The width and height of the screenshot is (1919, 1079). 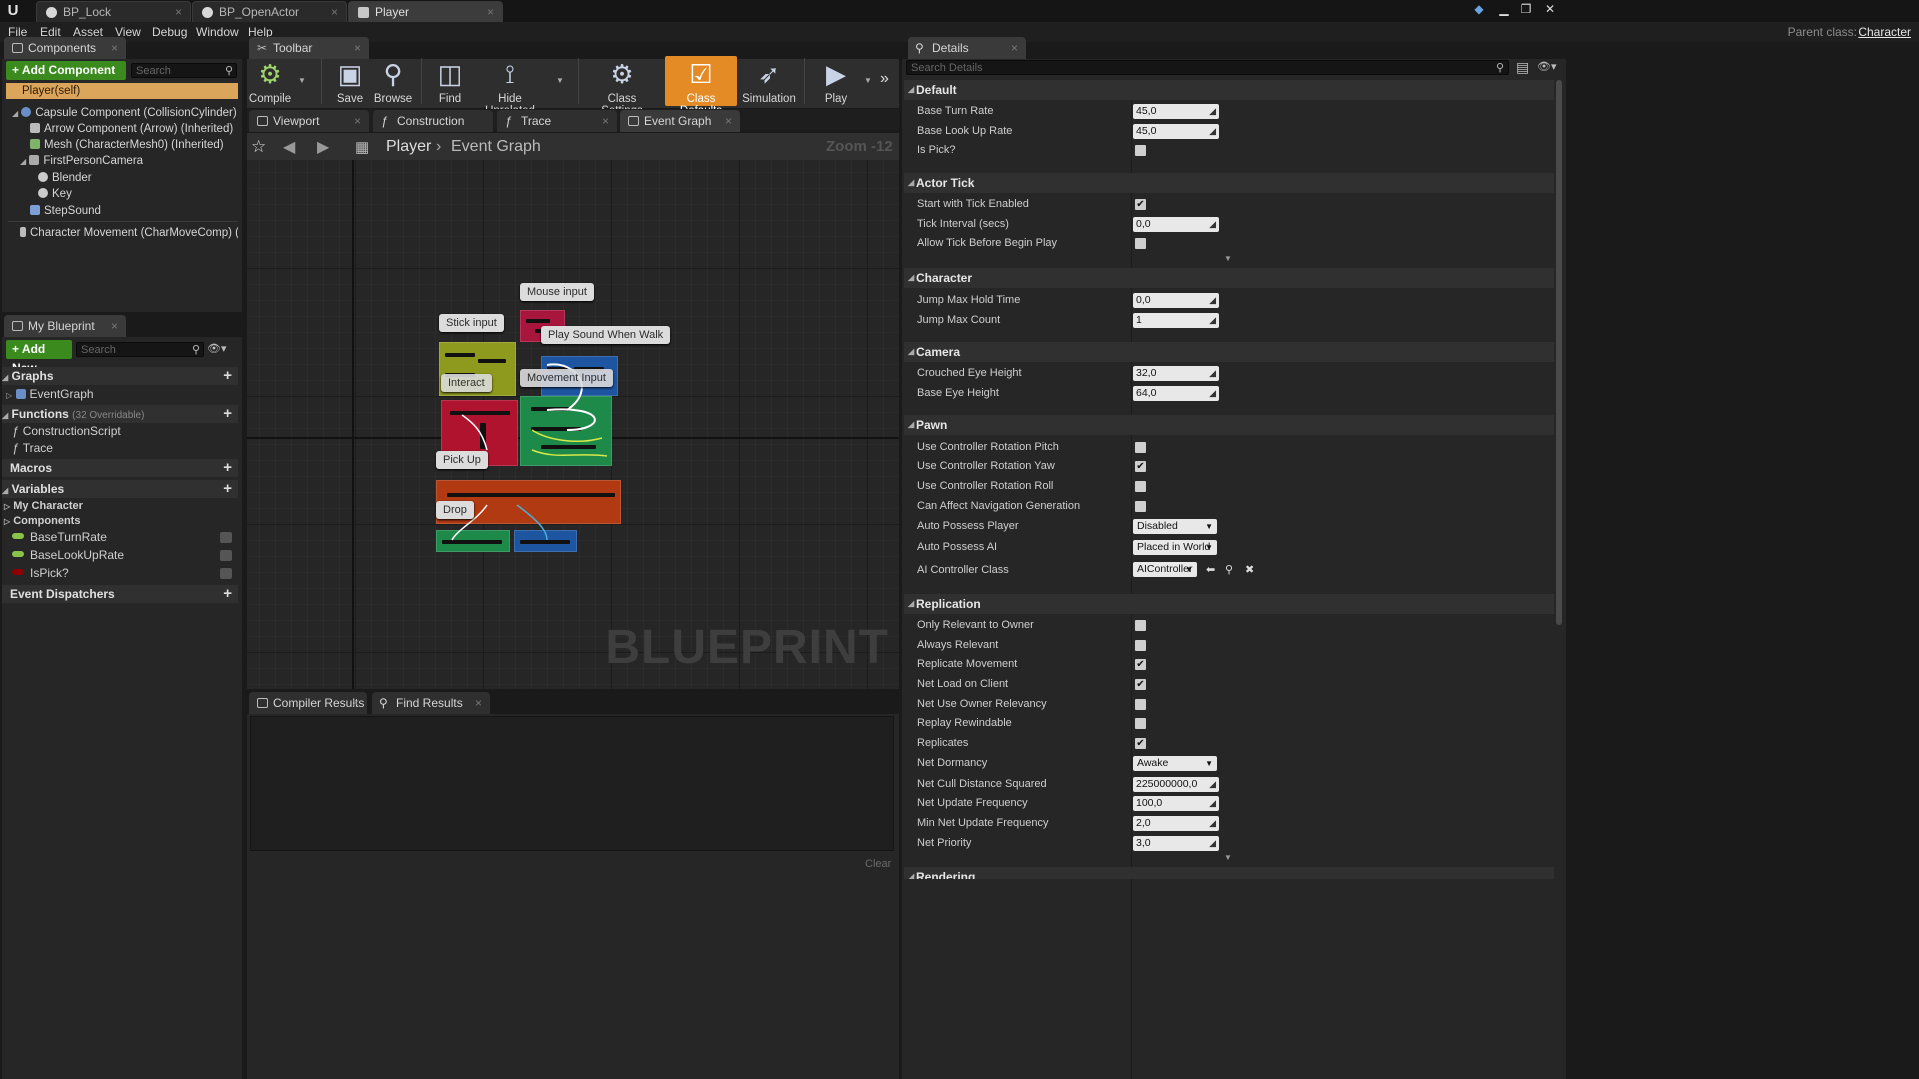 What do you see at coordinates (120, 489) in the screenshot?
I see `category-variables: ◢ Variables +` at bounding box center [120, 489].